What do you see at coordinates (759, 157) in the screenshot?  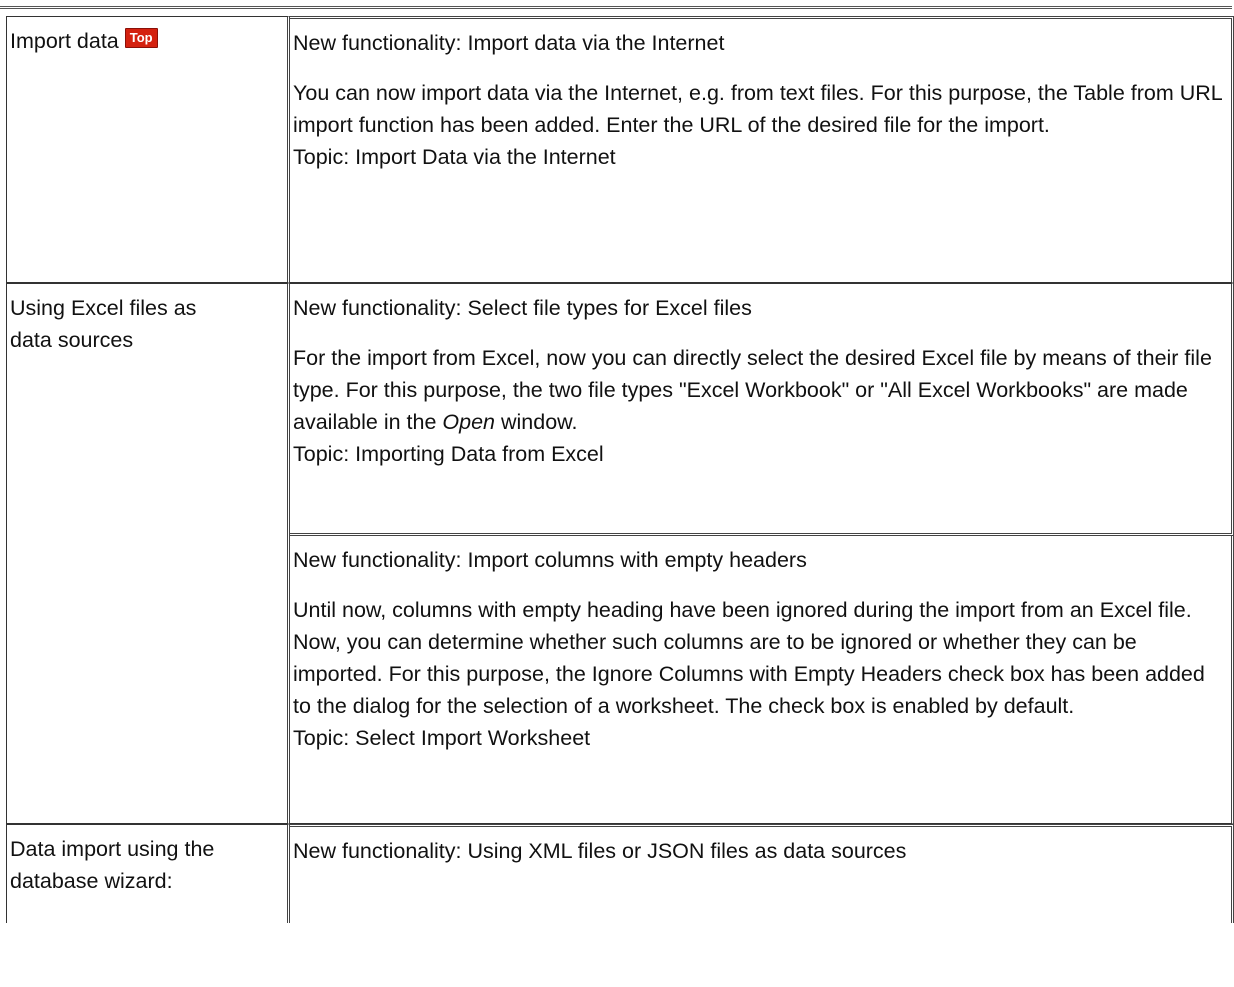 I see `topic-link: Topic: Import Data via the Internet` at bounding box center [759, 157].